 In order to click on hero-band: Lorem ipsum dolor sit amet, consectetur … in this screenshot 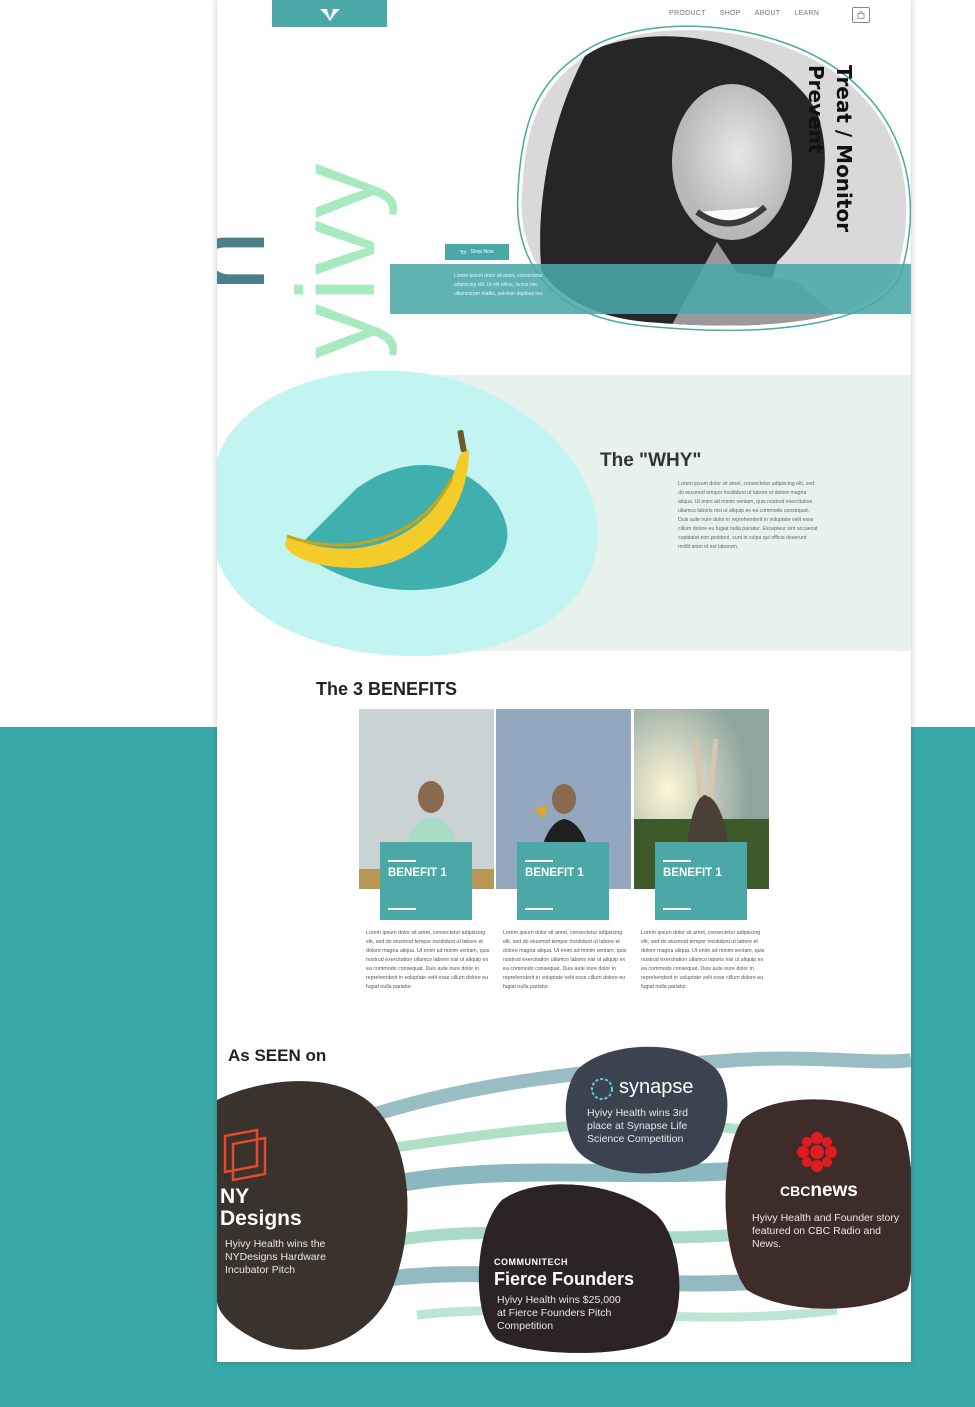, I will do `click(650, 289)`.